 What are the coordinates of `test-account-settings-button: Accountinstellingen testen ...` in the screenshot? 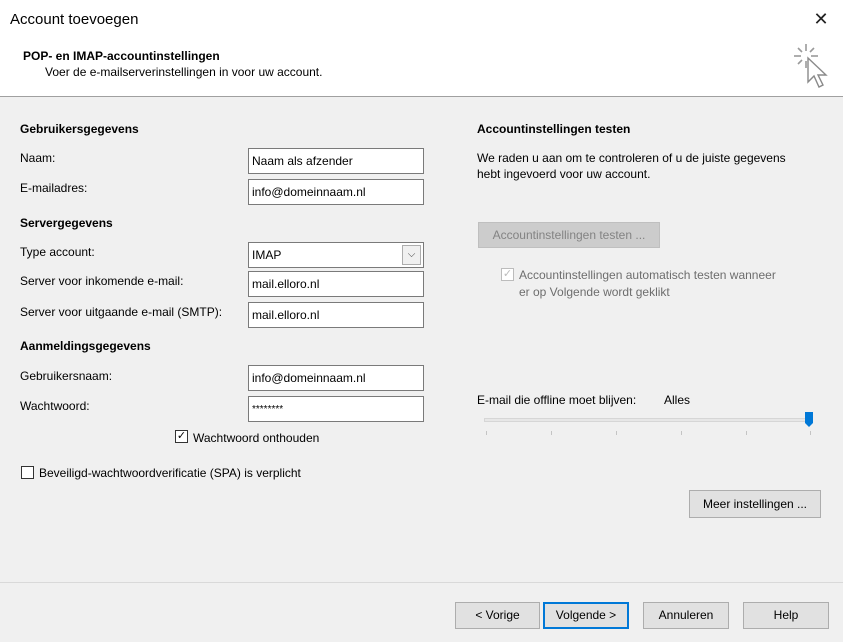 It's located at (569, 235).